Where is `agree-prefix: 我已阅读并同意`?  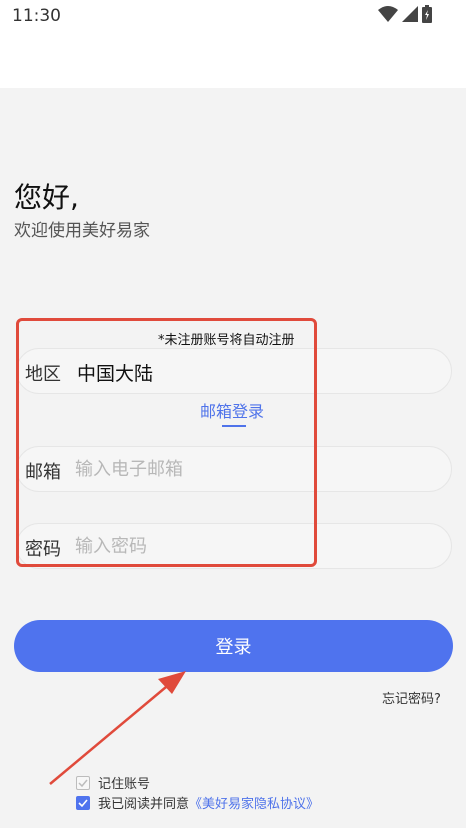 agree-prefix: 我已阅读并同意 is located at coordinates (144, 804).